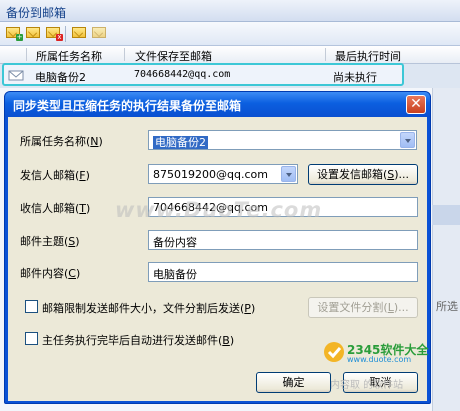  What do you see at coordinates (50, 273) in the screenshot?
I see `content-label: 邮件内容(C)` at bounding box center [50, 273].